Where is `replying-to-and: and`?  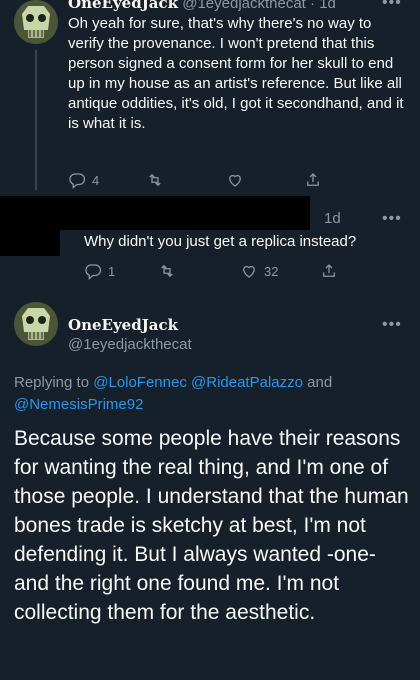 replying-to-and: and is located at coordinates (320, 382).